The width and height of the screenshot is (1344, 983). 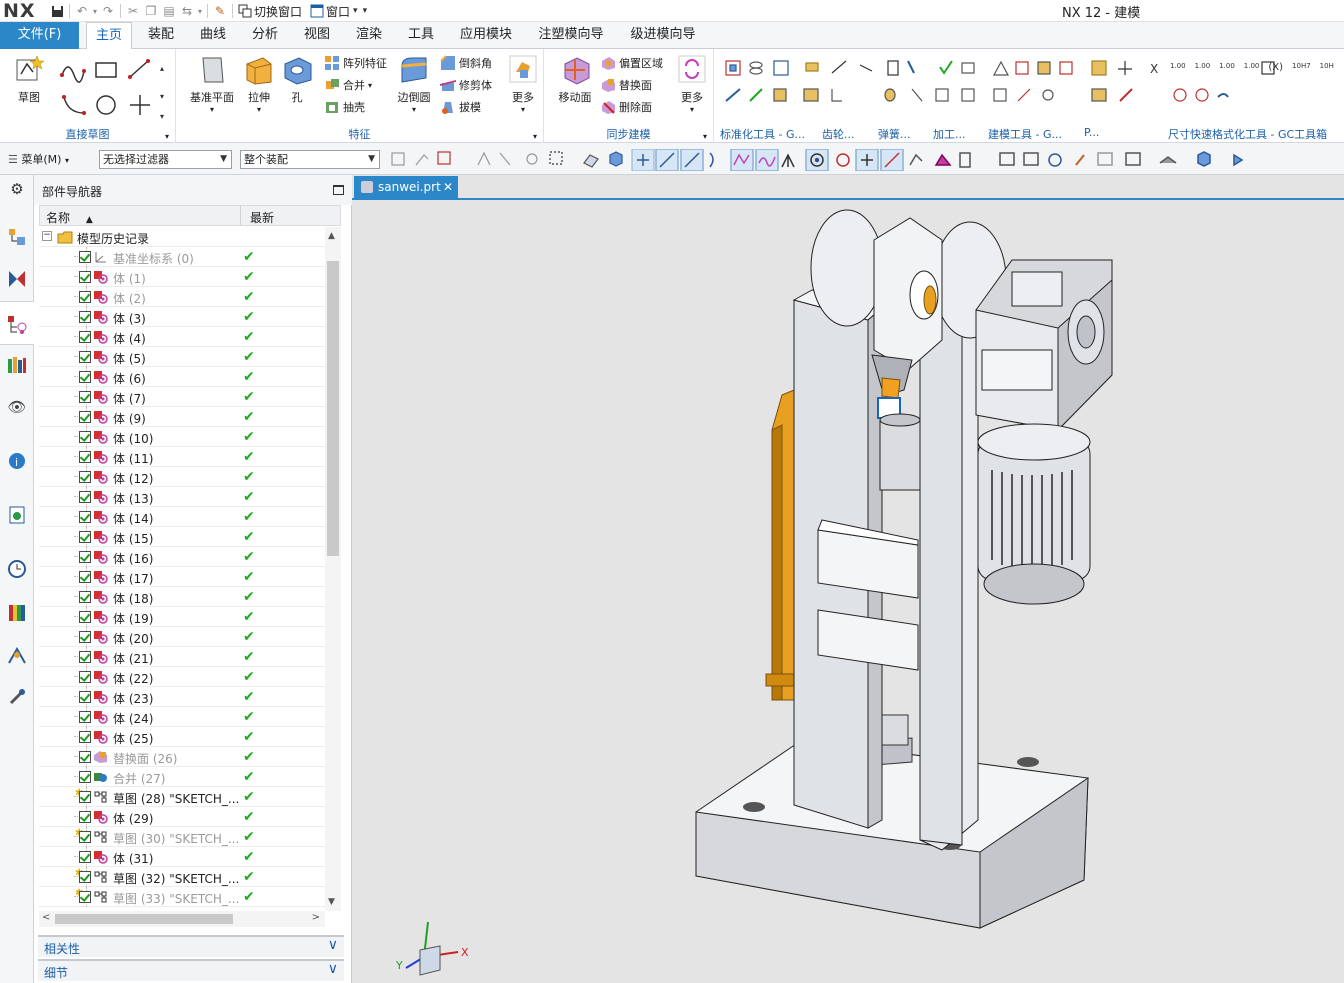 I want to click on undo-icon: ↶, so click(x=82, y=11).